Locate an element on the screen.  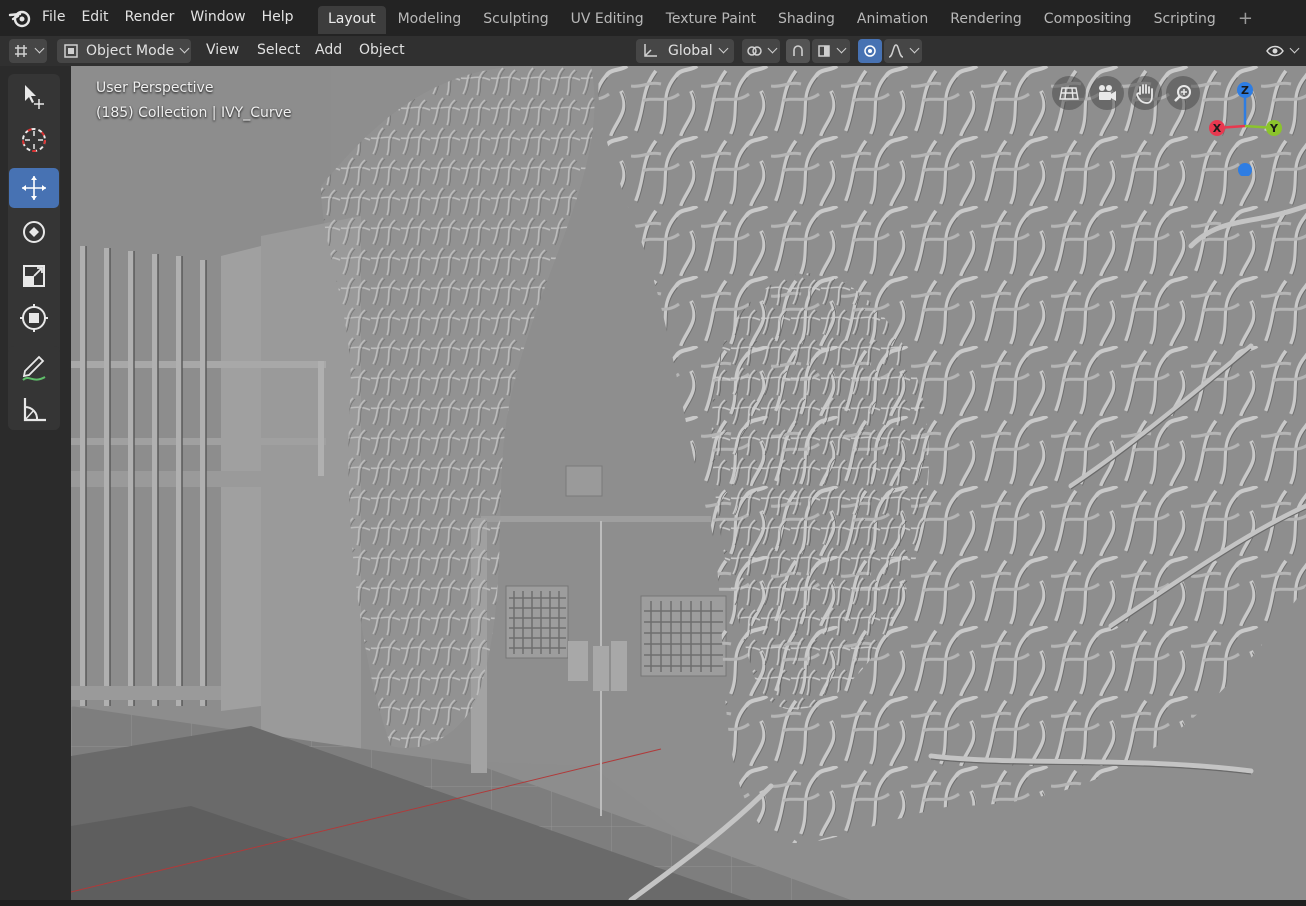
select-tool is located at coordinates (34, 96).